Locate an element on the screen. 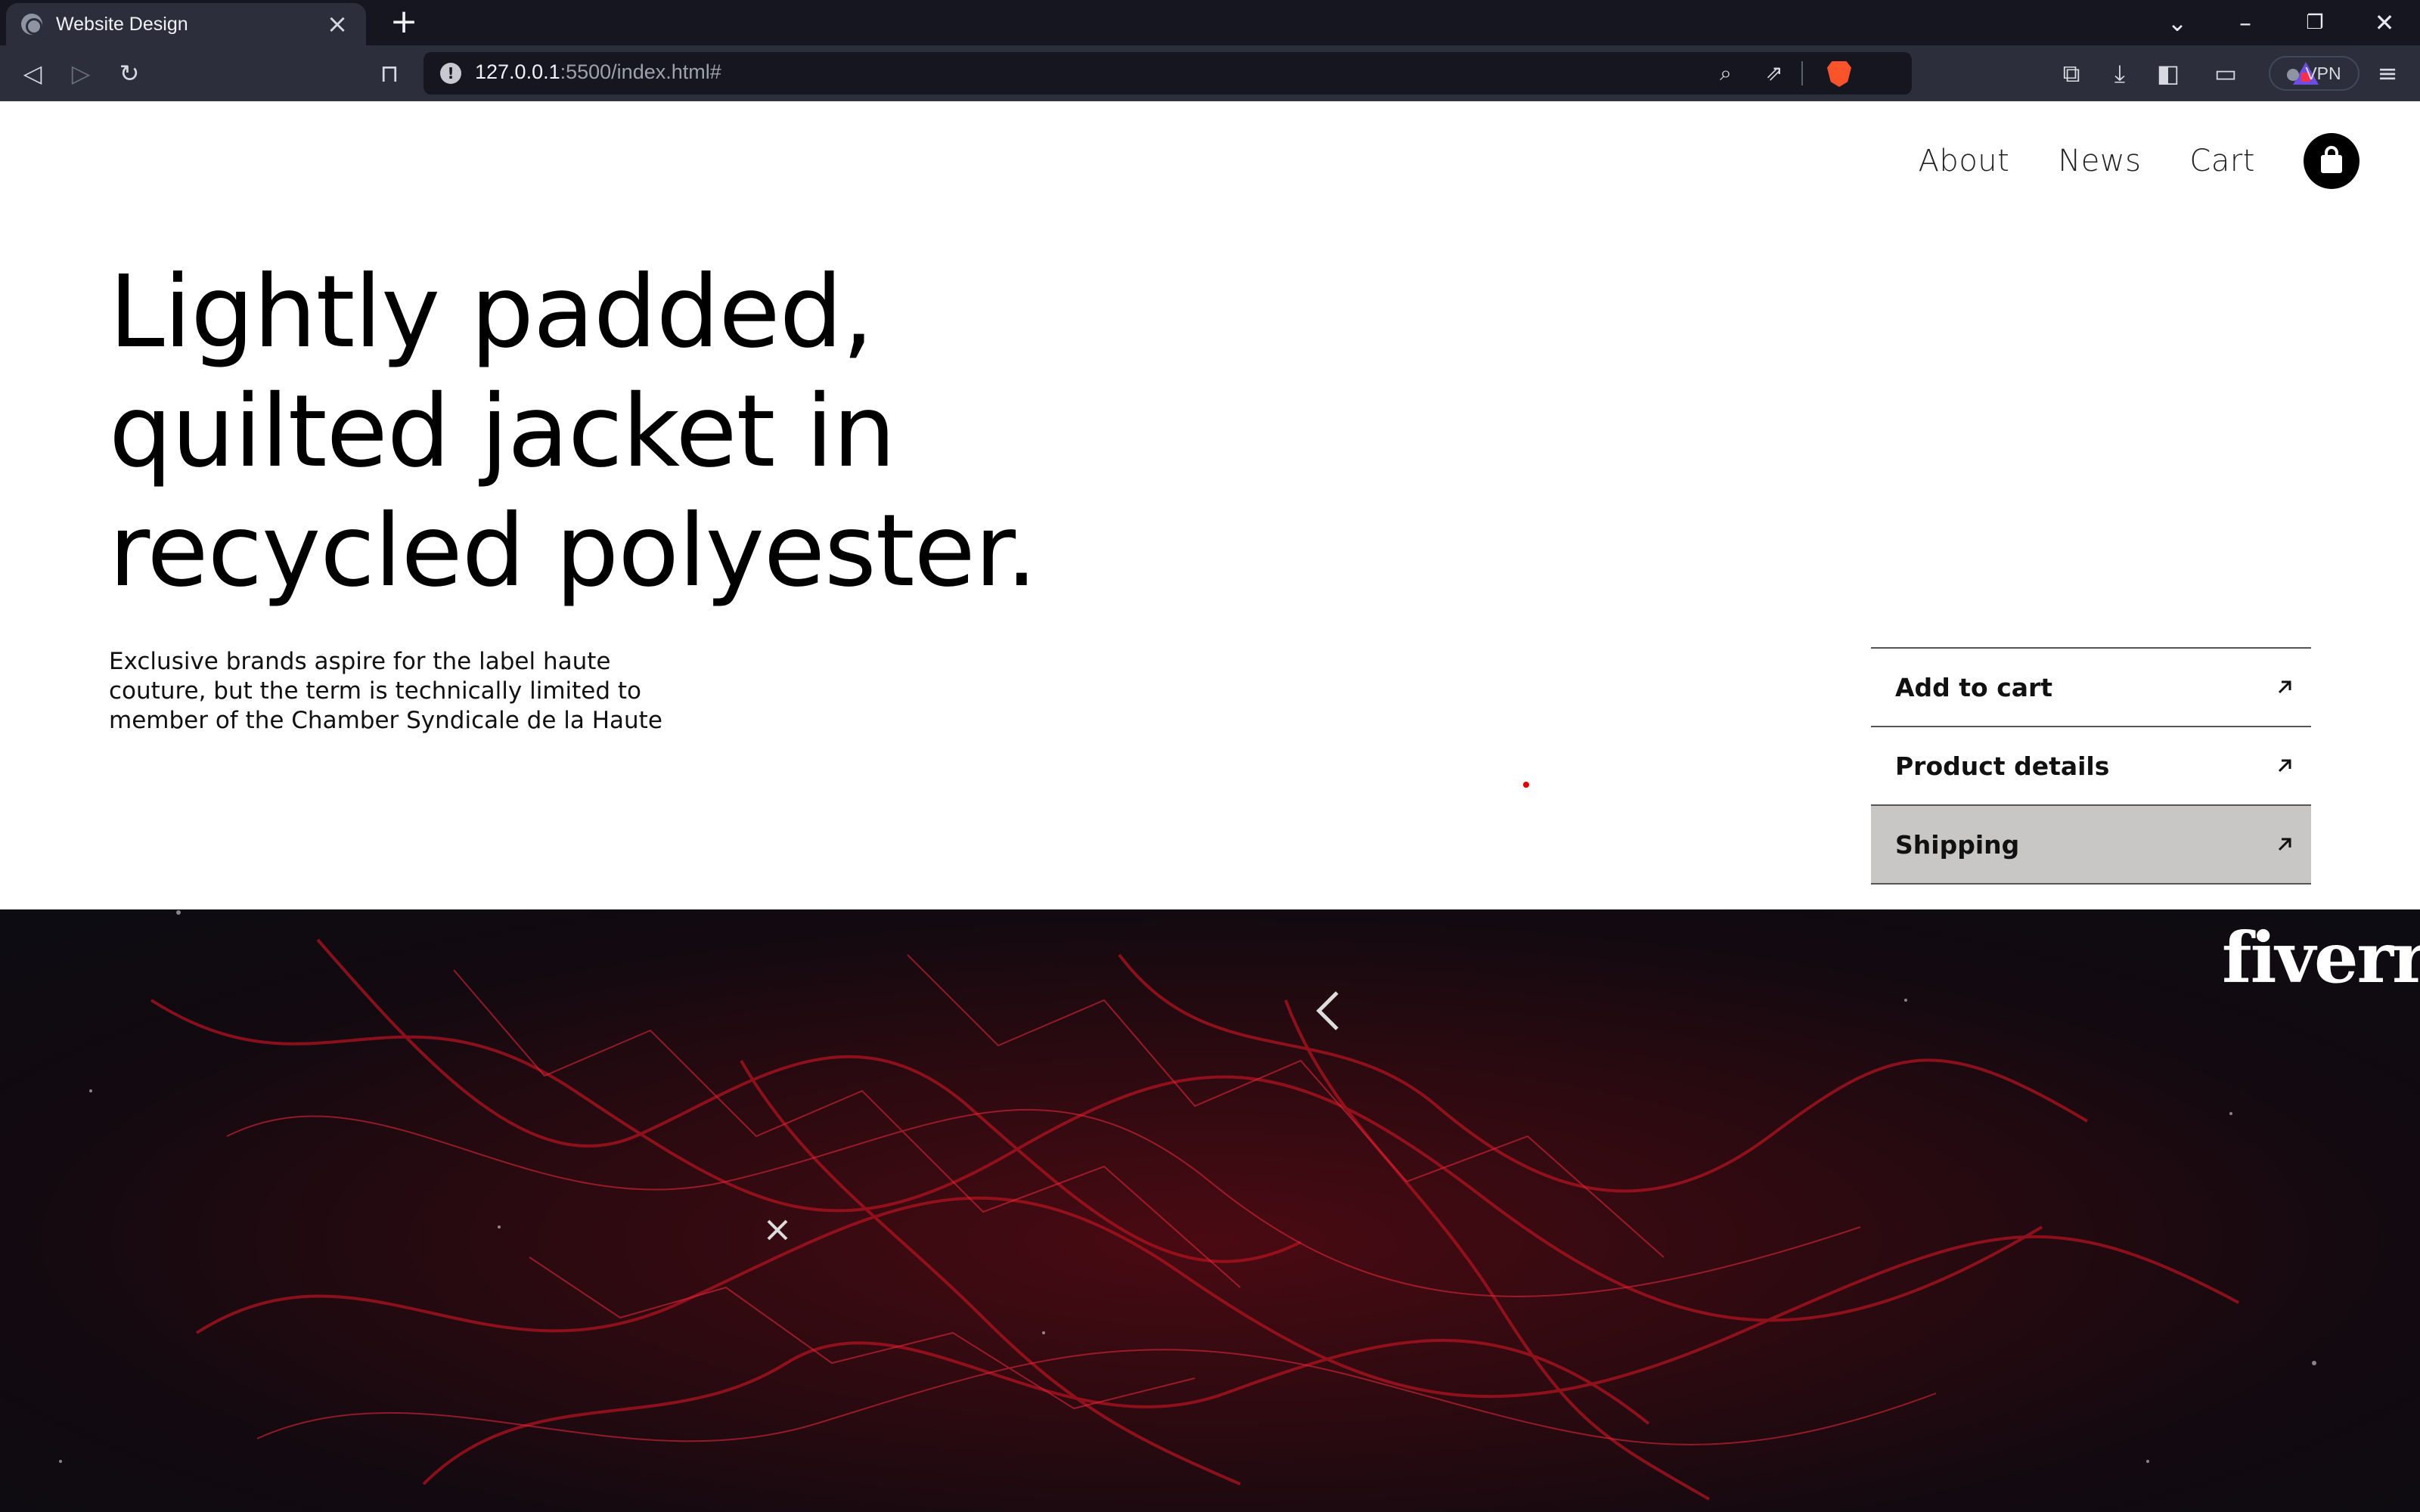  product-details-link: Product details is located at coordinates (2091, 766).